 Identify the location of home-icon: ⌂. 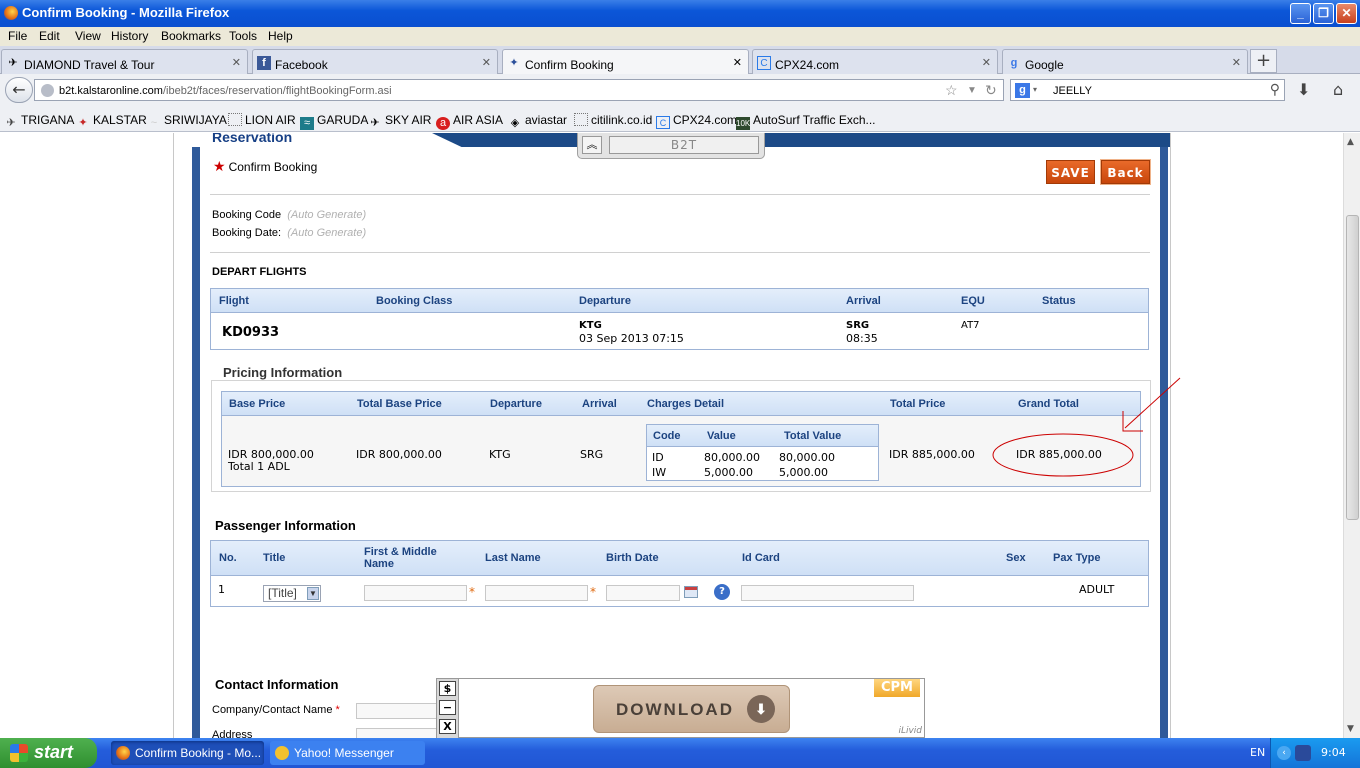
(1338, 89).